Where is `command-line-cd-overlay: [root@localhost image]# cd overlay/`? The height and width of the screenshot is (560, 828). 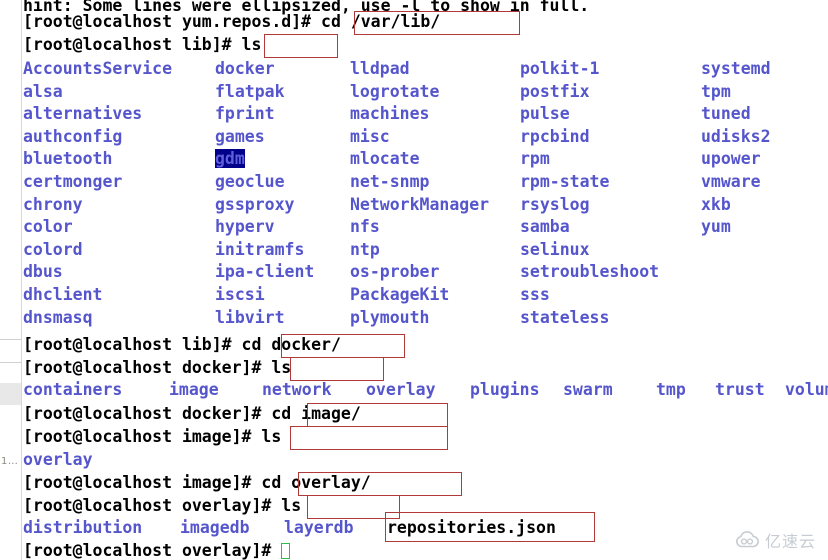 command-line-cd-overlay: [root@localhost image]# cd overlay/ is located at coordinates (197, 483).